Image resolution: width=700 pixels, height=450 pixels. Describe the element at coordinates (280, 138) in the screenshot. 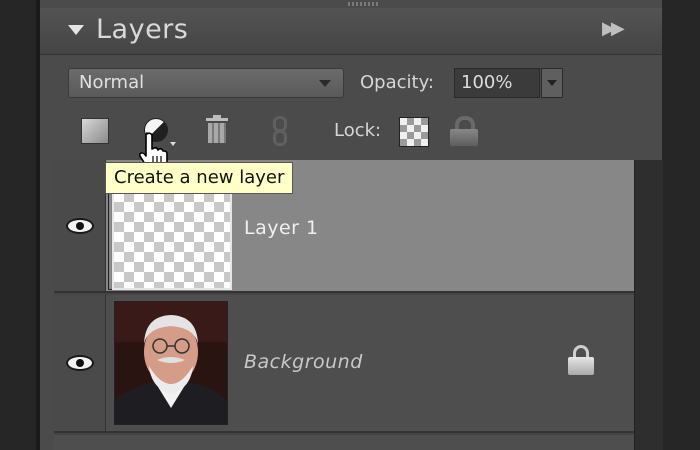

I see `link-icon-lower` at that location.